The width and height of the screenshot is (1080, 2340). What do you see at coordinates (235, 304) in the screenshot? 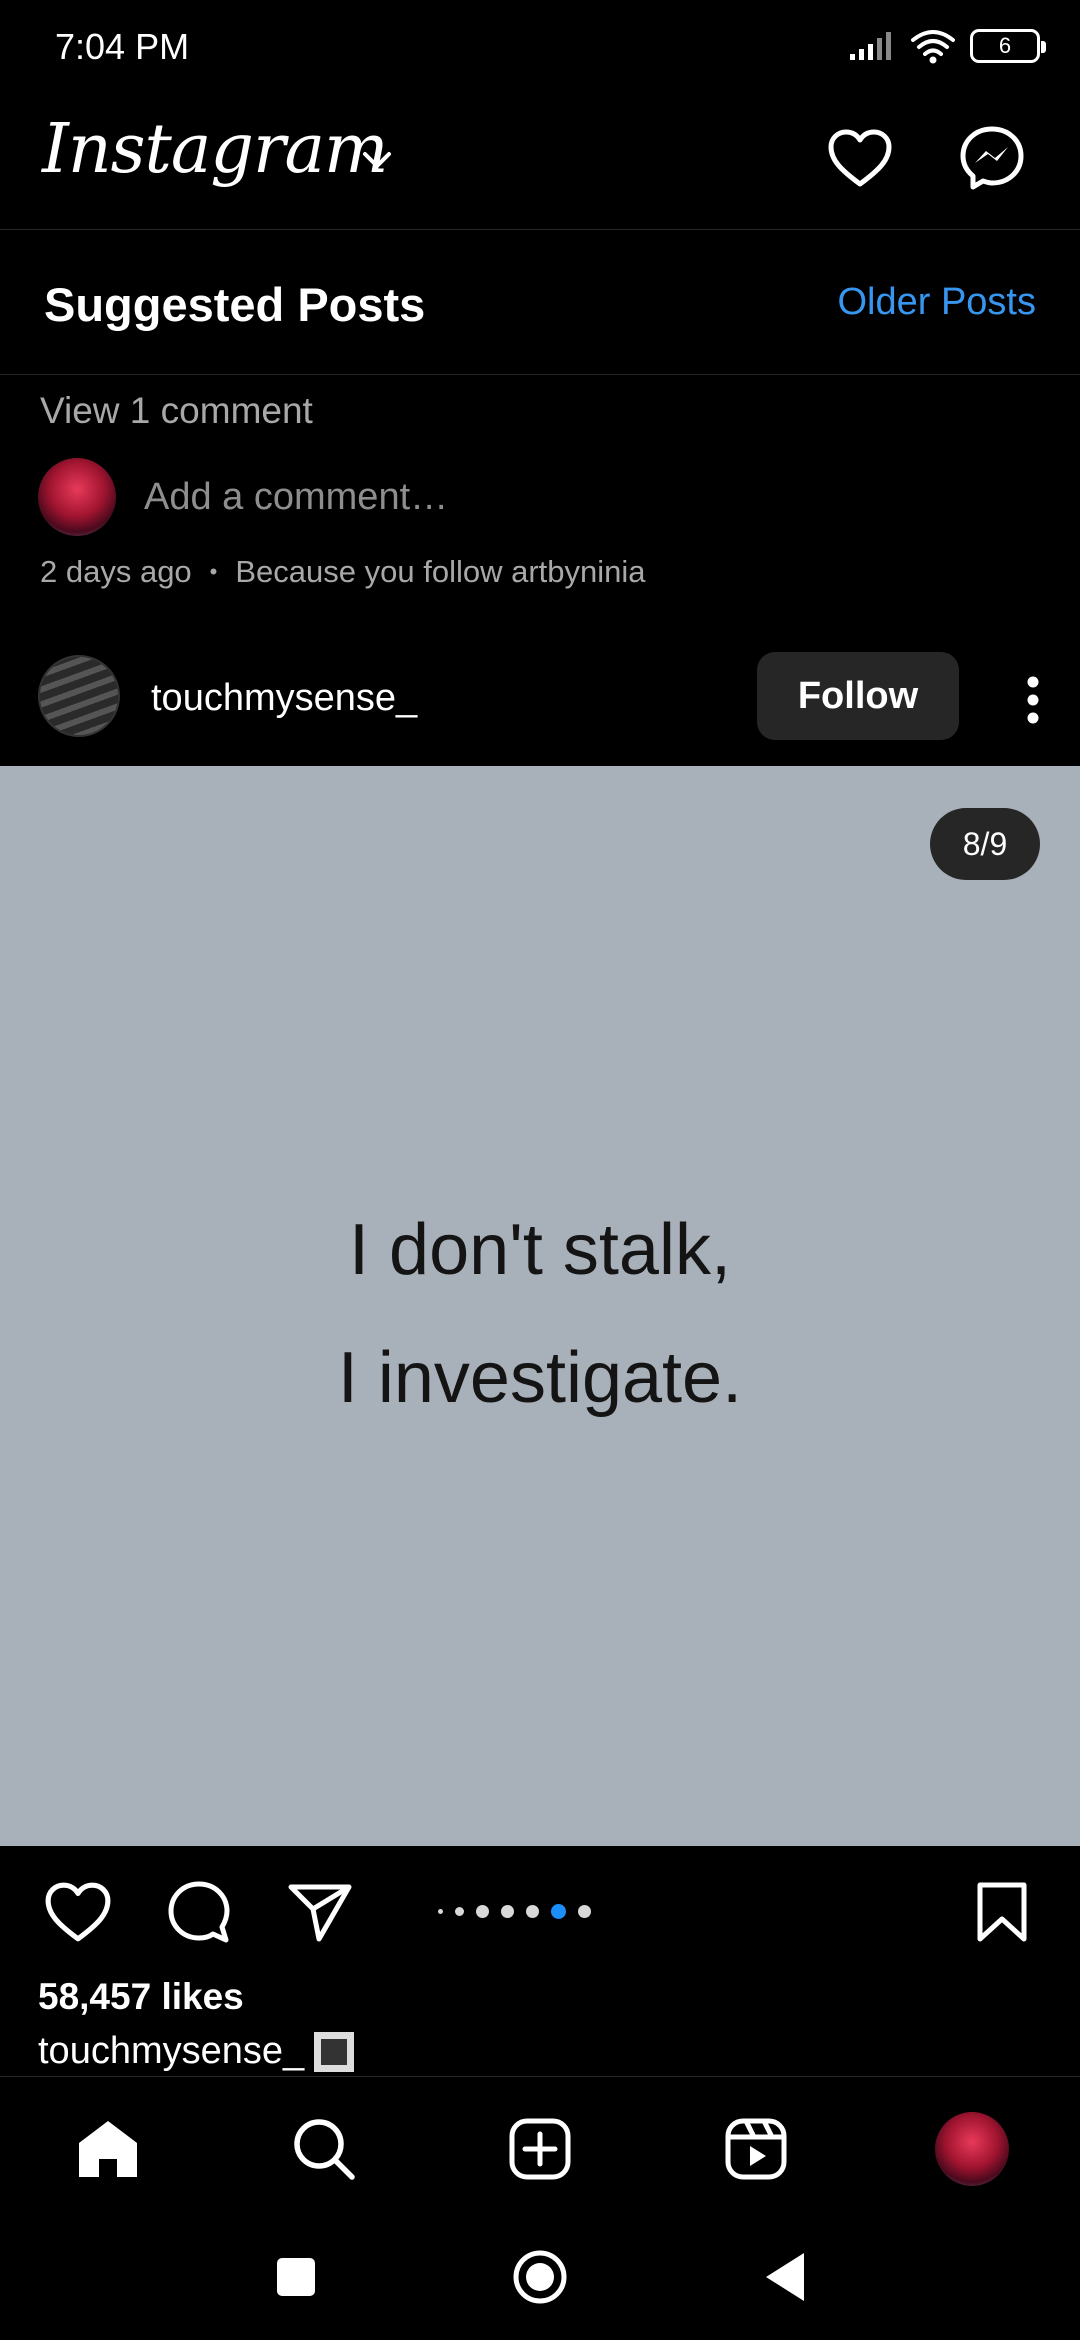
I see `suggested-posts-title: Suggested Posts` at bounding box center [235, 304].